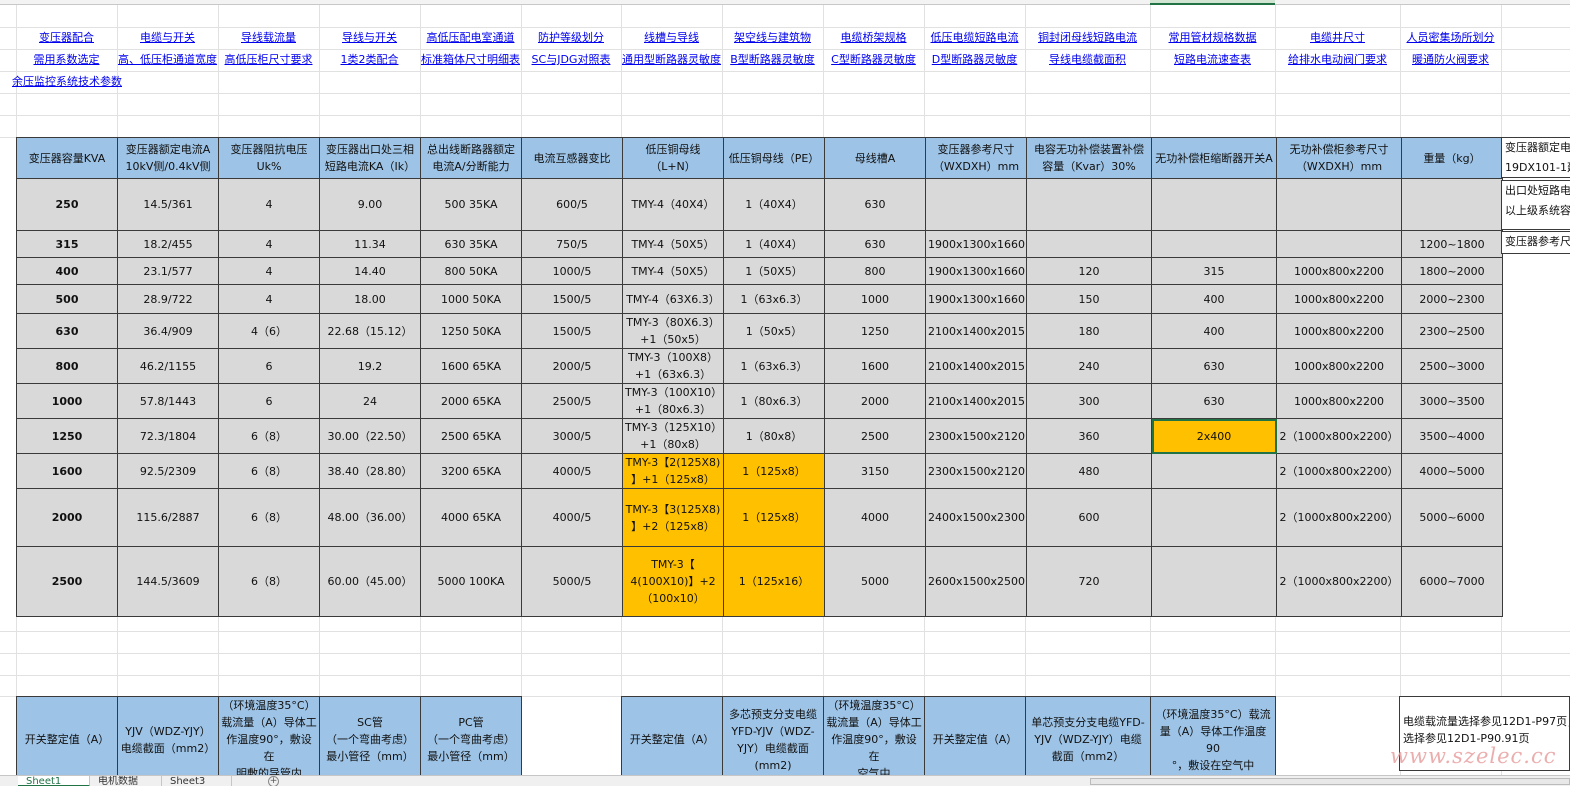 The image size is (1570, 786). What do you see at coordinates (875, 581) in the screenshot?
I see `table-cell: 5000` at bounding box center [875, 581].